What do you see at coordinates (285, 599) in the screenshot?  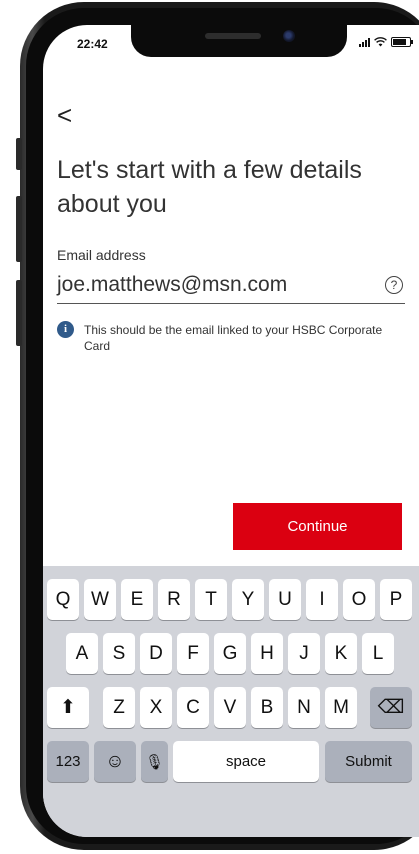 I see `key-u: U` at bounding box center [285, 599].